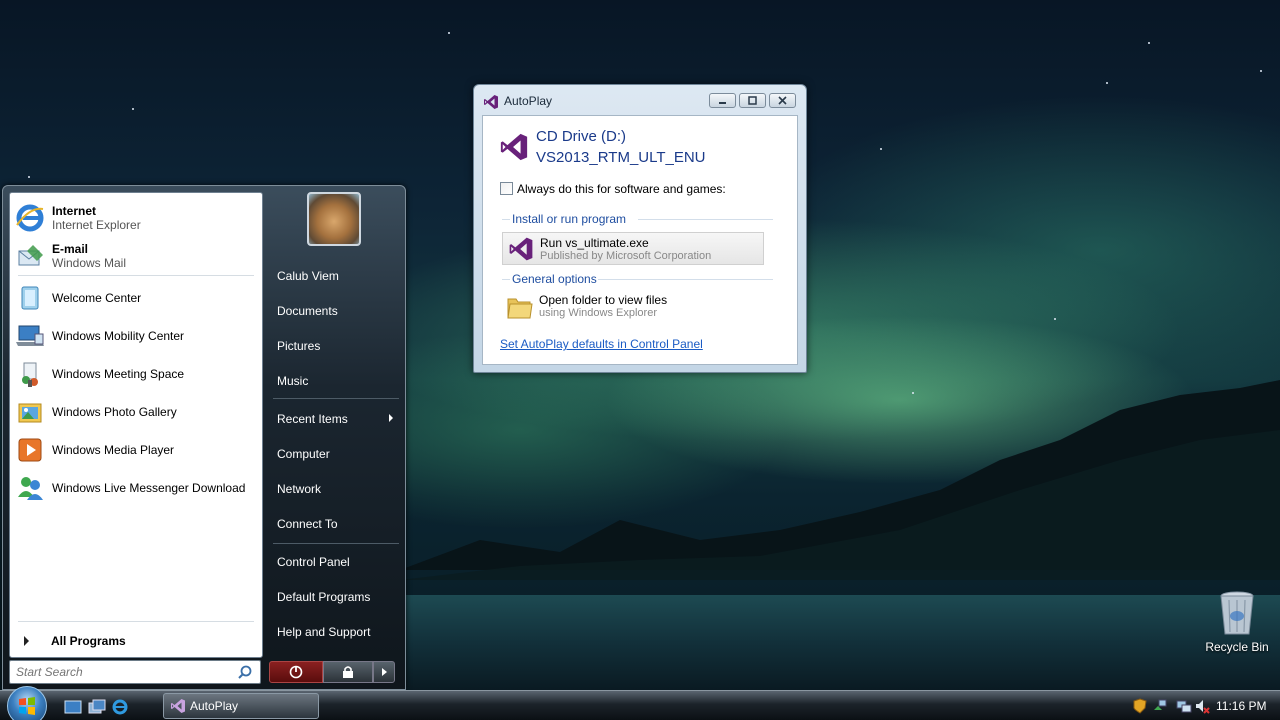 The height and width of the screenshot is (720, 1280). I want to click on messenger-icon, so click(30, 488).